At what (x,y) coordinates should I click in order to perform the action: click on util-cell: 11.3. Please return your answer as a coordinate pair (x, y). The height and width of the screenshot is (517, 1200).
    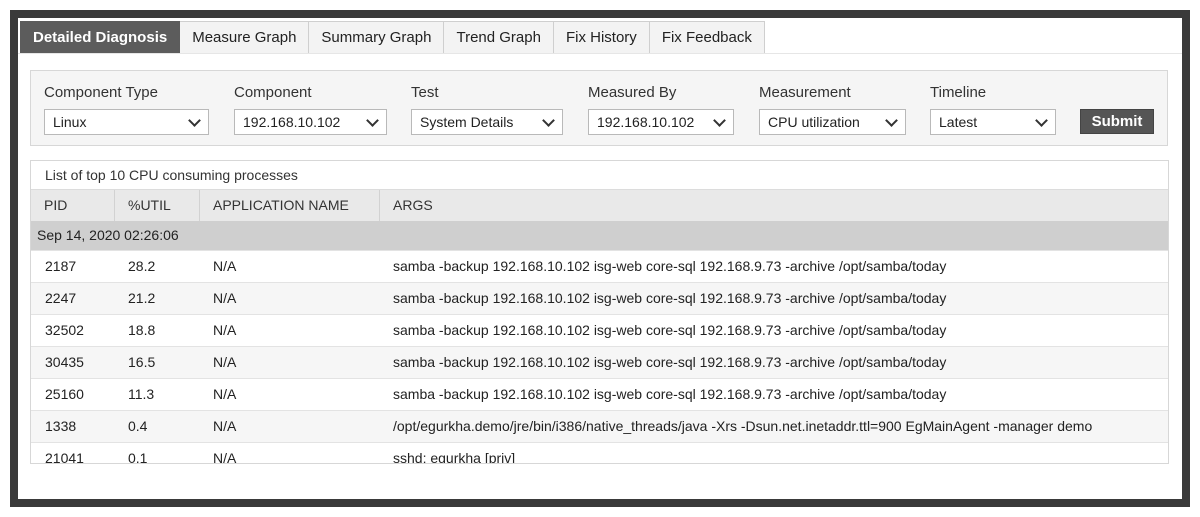
    Looking at the image, I should click on (141, 394).